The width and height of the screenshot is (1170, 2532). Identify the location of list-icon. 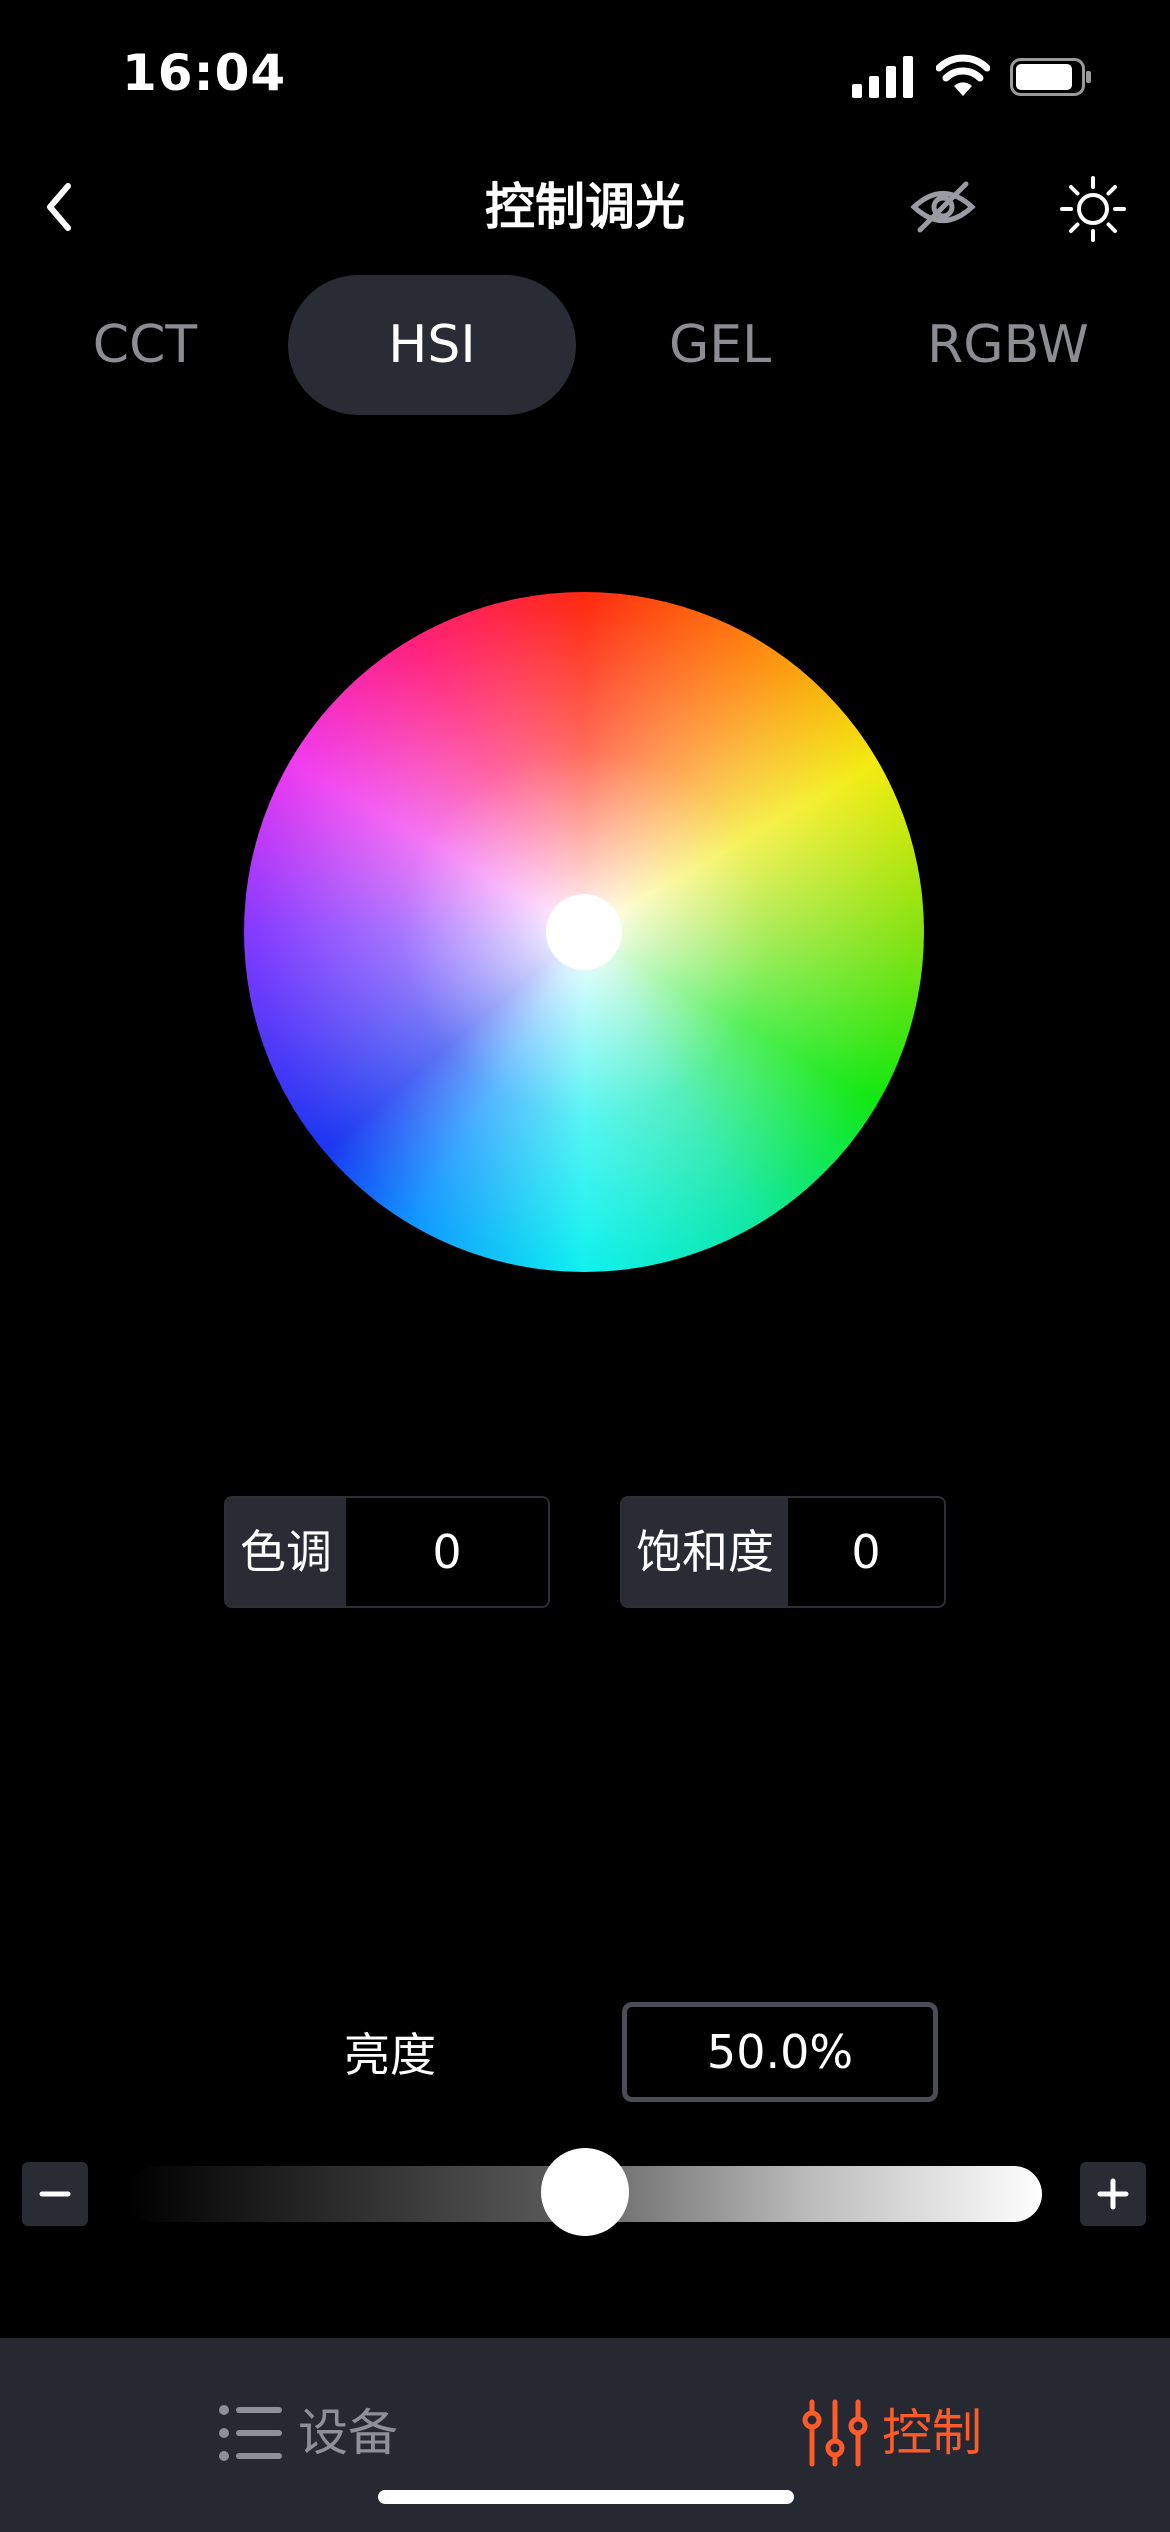
(250, 2433).